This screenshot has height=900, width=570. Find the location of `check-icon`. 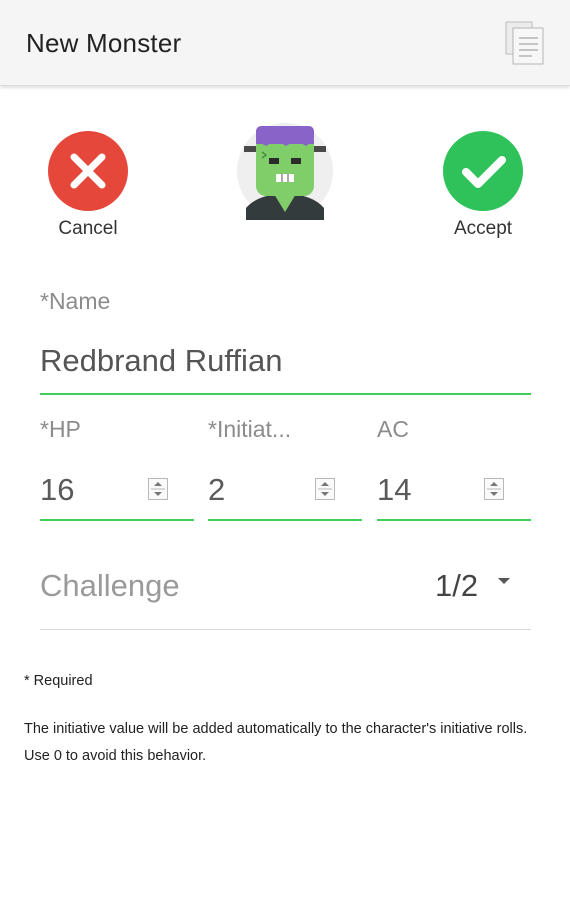

check-icon is located at coordinates (483, 171).